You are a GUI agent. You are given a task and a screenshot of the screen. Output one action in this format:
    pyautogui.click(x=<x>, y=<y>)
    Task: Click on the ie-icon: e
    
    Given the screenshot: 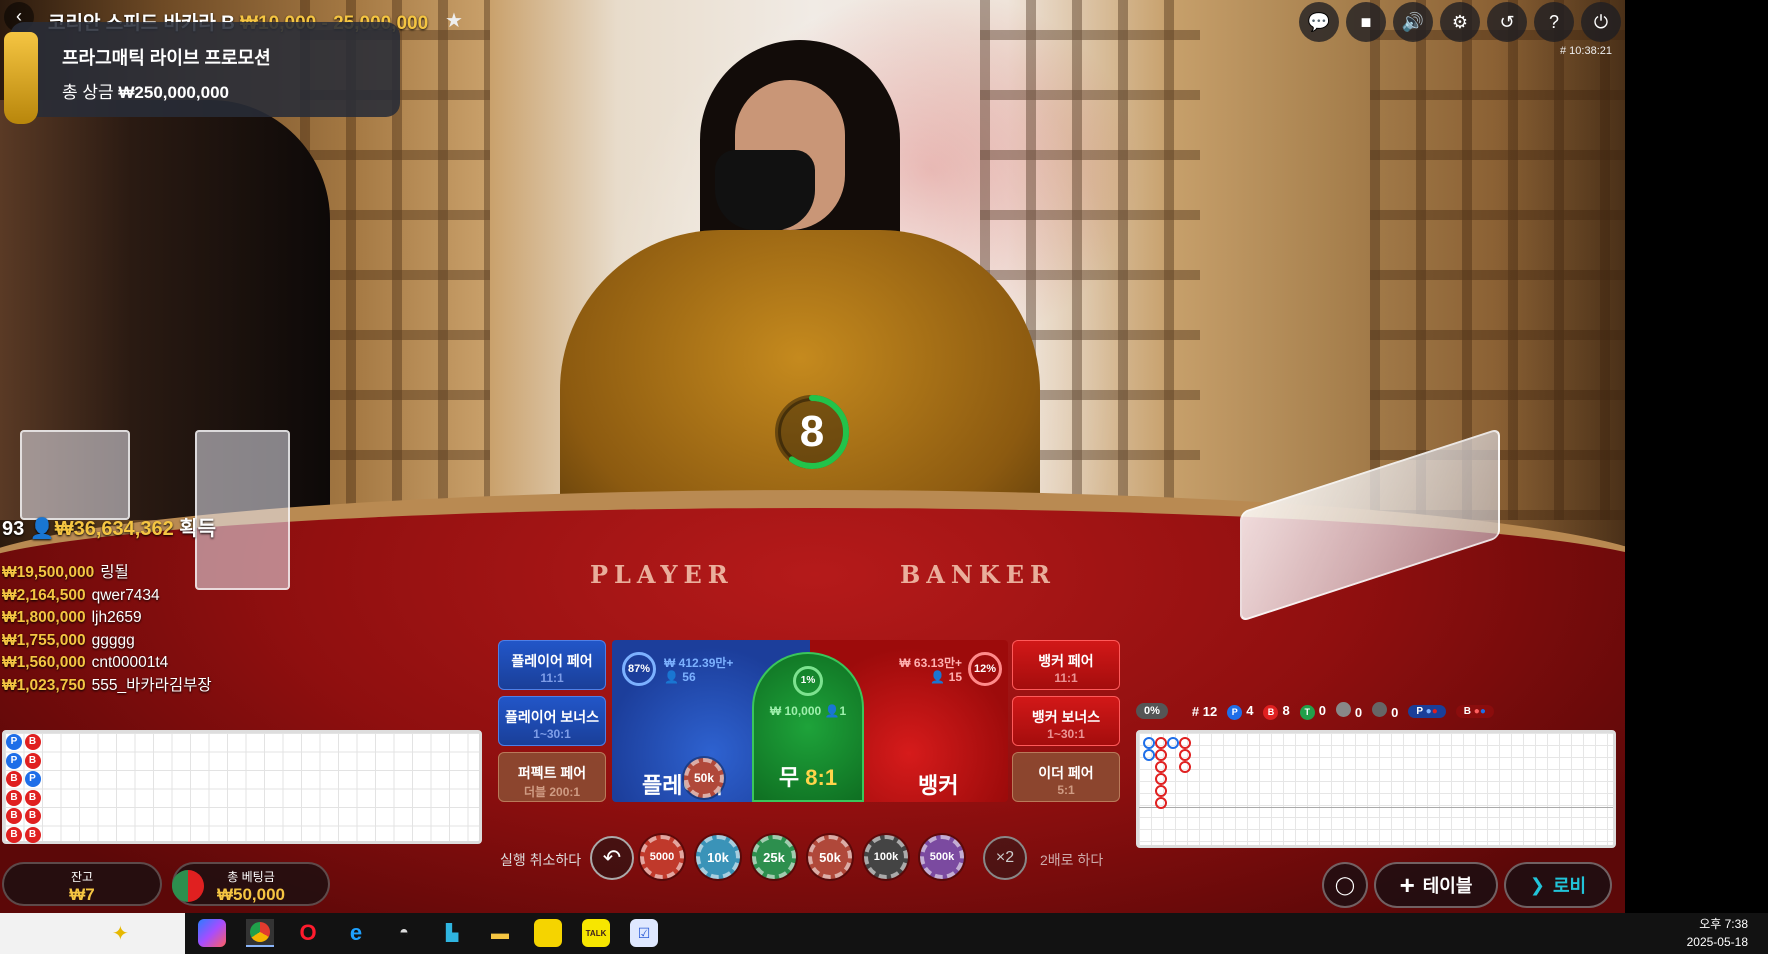 What is the action you would take?
    pyautogui.click(x=356, y=933)
    